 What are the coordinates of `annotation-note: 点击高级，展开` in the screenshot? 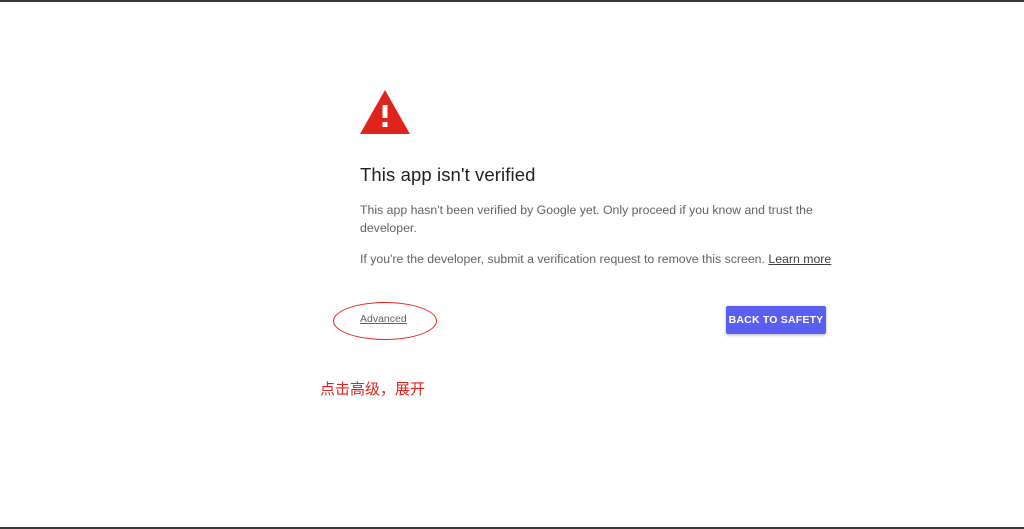 It's located at (373, 389).